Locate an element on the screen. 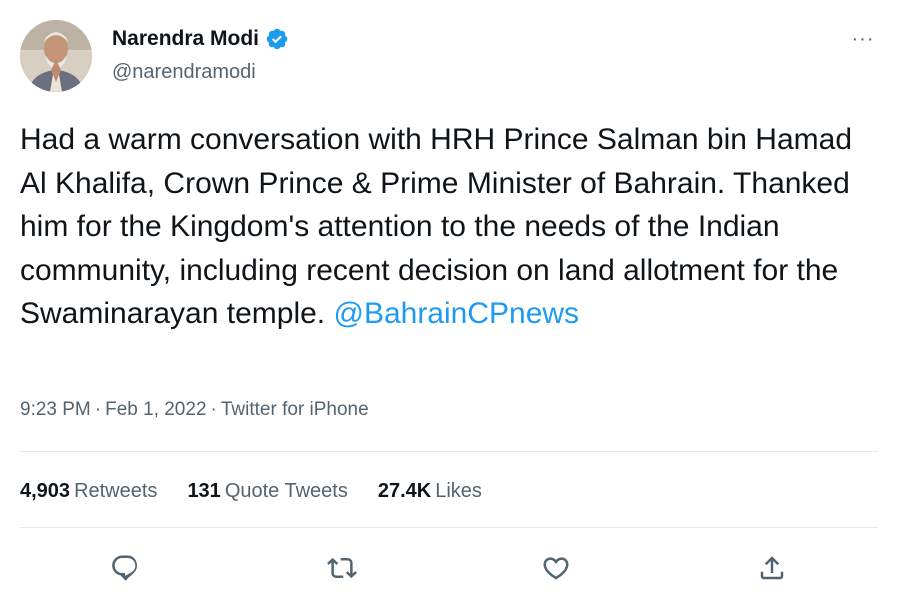 Image resolution: width=900 pixels, height=600 pixels. likes-label: Likes is located at coordinates (458, 491).